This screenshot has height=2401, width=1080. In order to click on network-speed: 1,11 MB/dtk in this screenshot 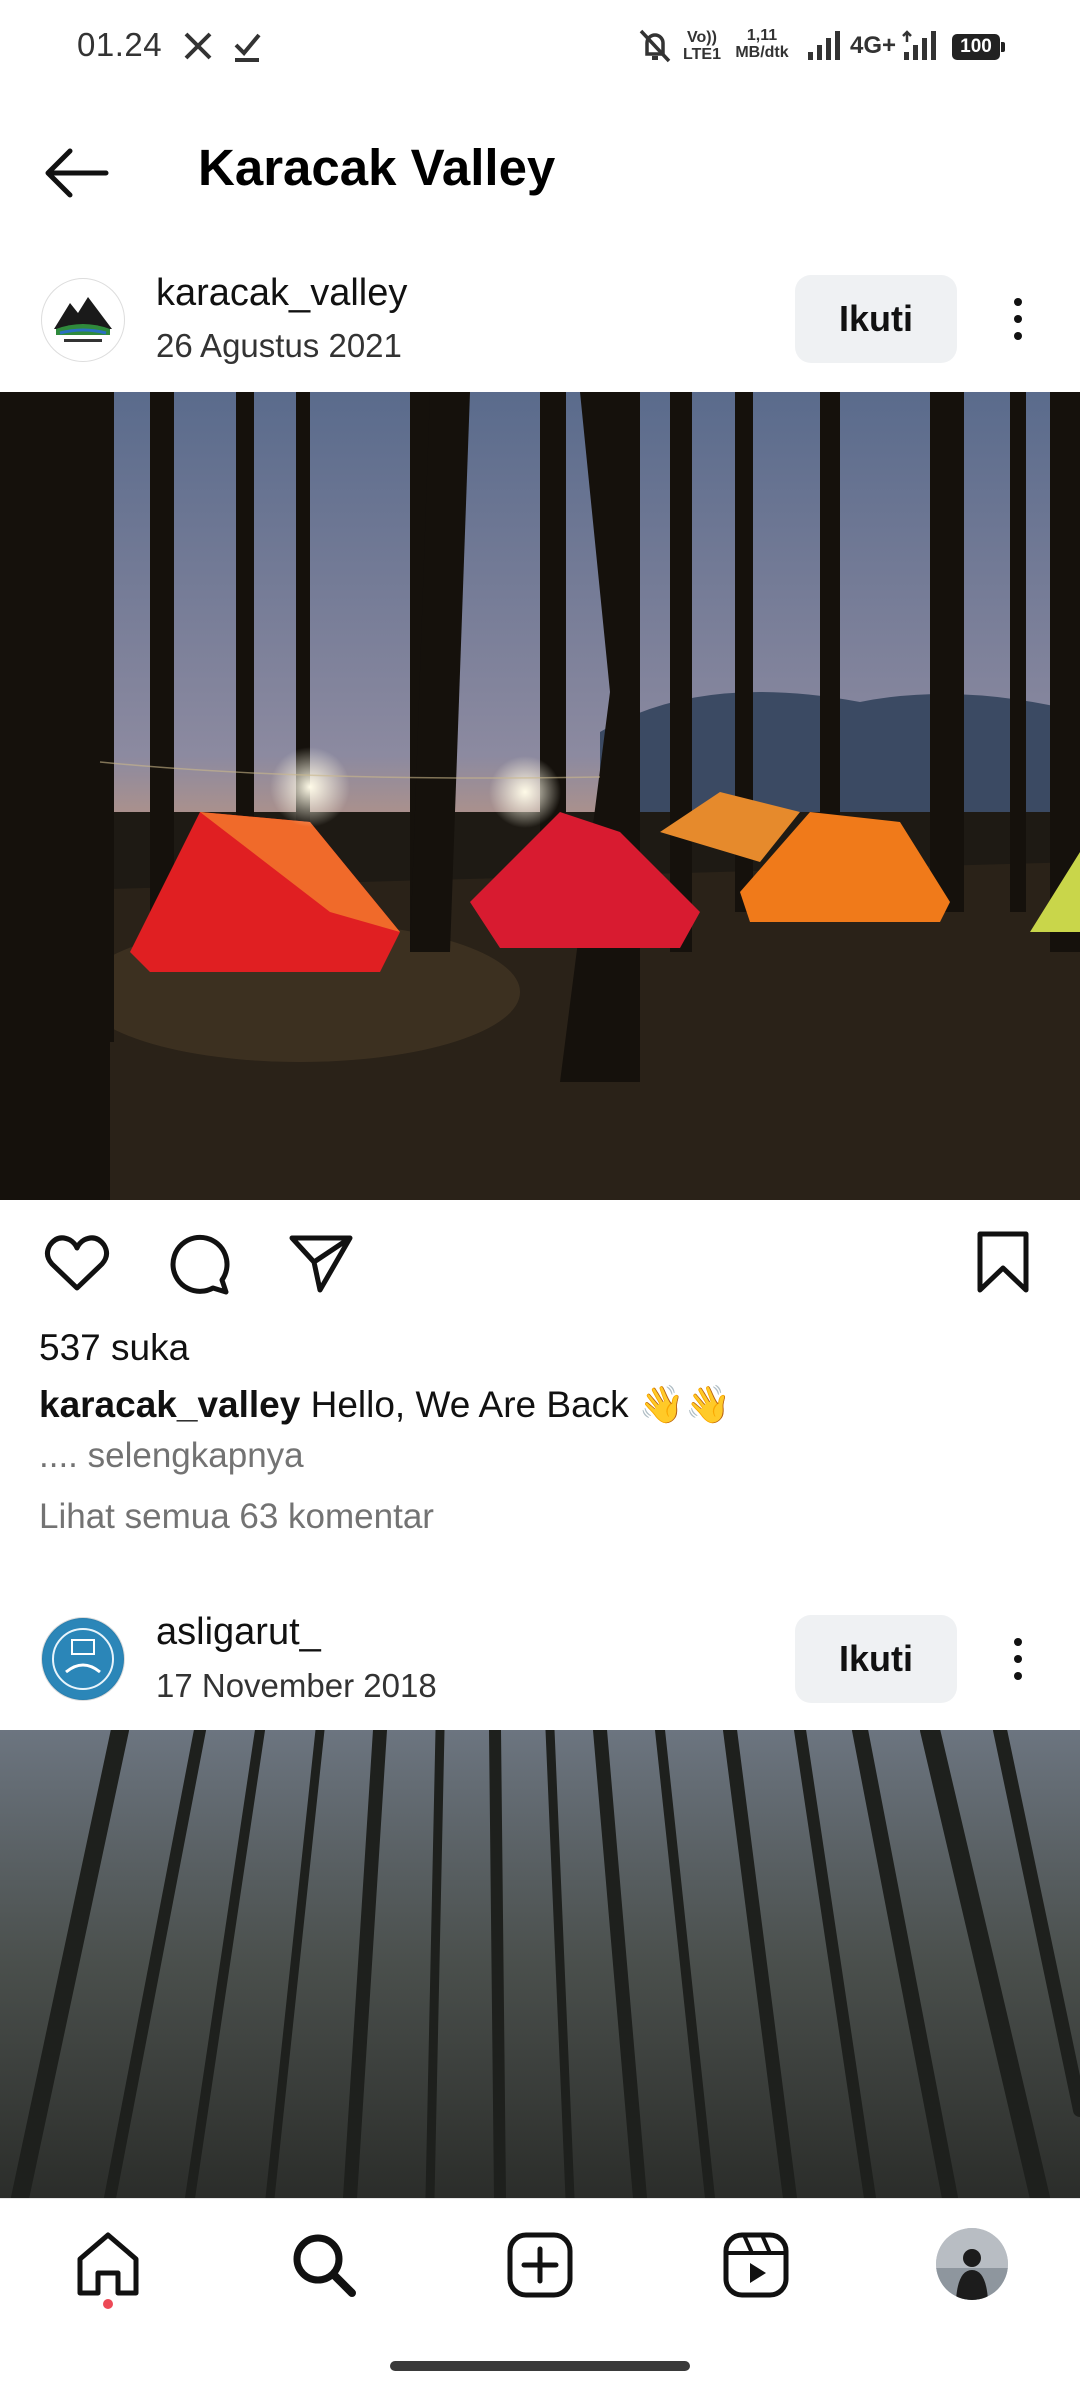, I will do `click(762, 44)`.